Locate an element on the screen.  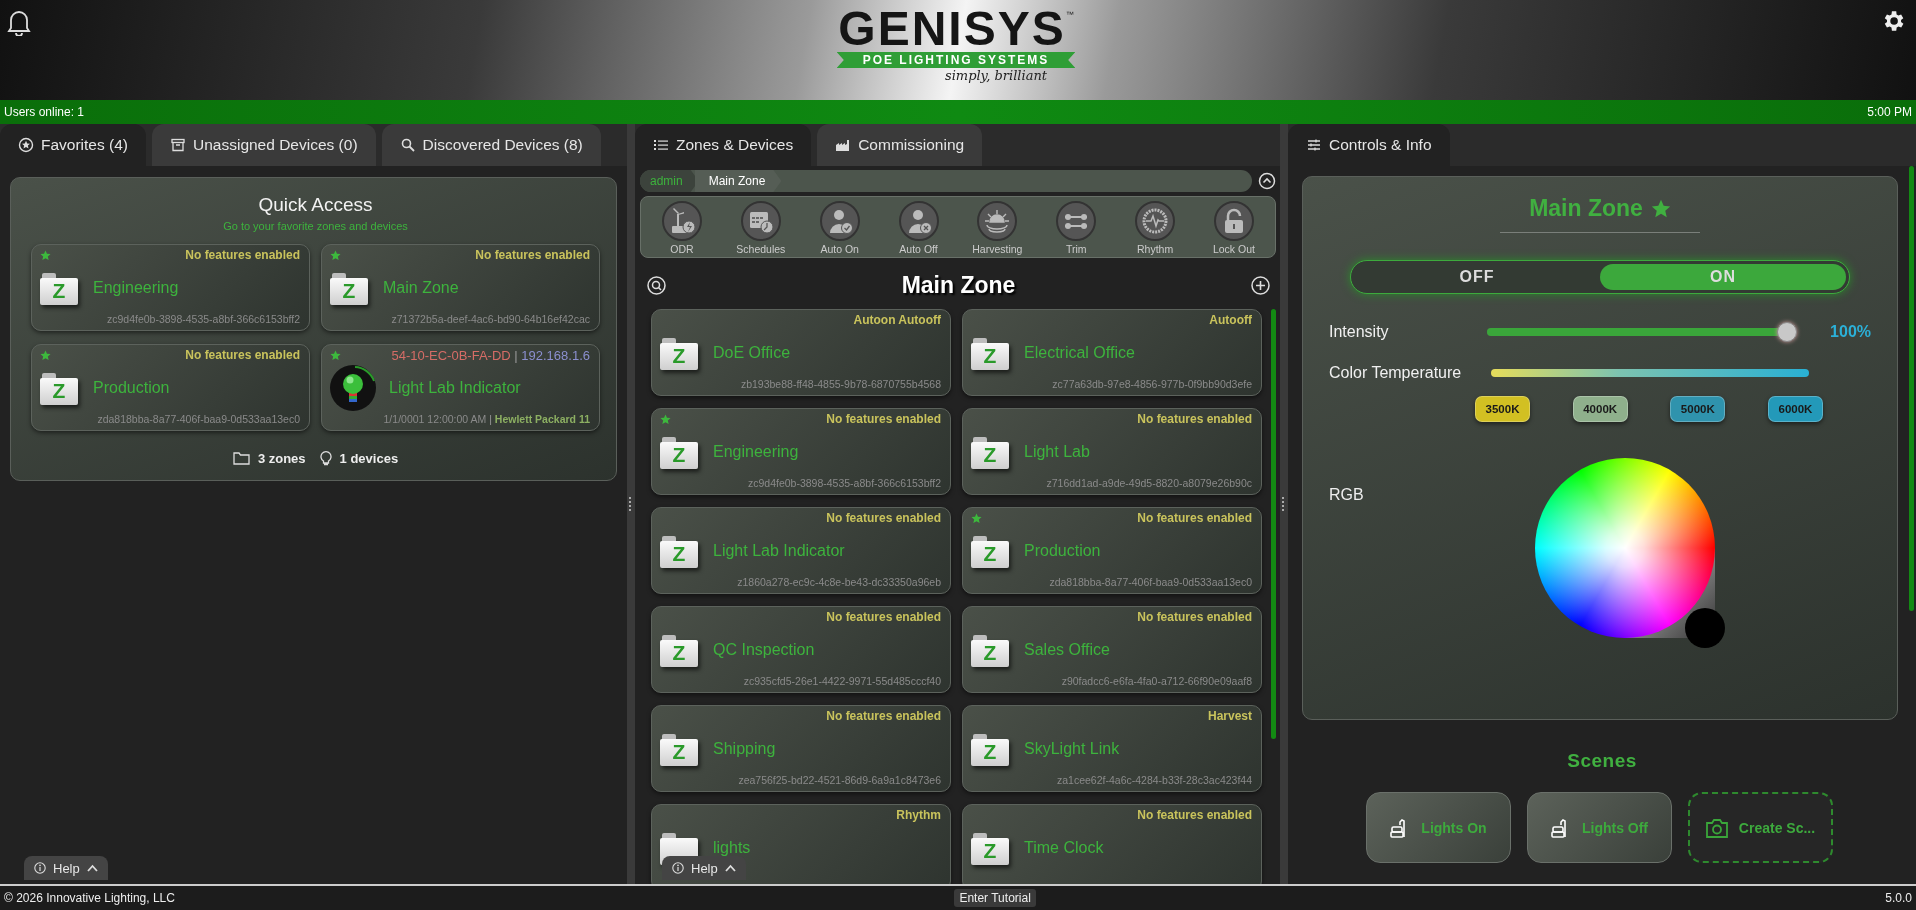
temperature-preset: 5000K is located at coordinates (1698, 409).